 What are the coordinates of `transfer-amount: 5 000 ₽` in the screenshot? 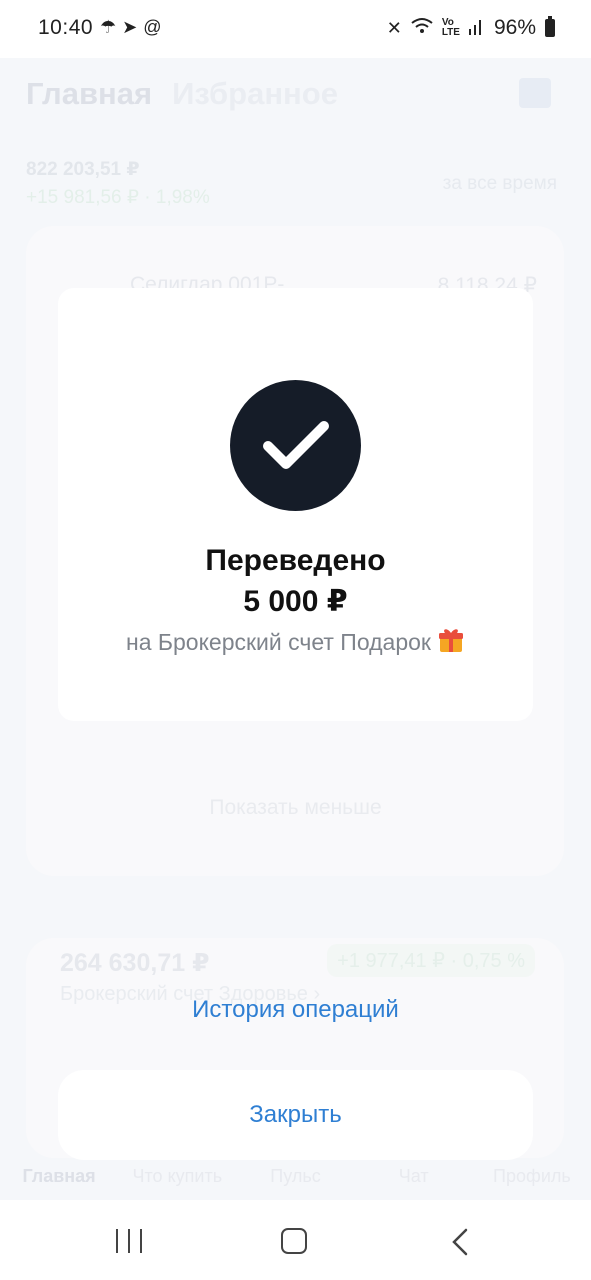 It's located at (295, 601).